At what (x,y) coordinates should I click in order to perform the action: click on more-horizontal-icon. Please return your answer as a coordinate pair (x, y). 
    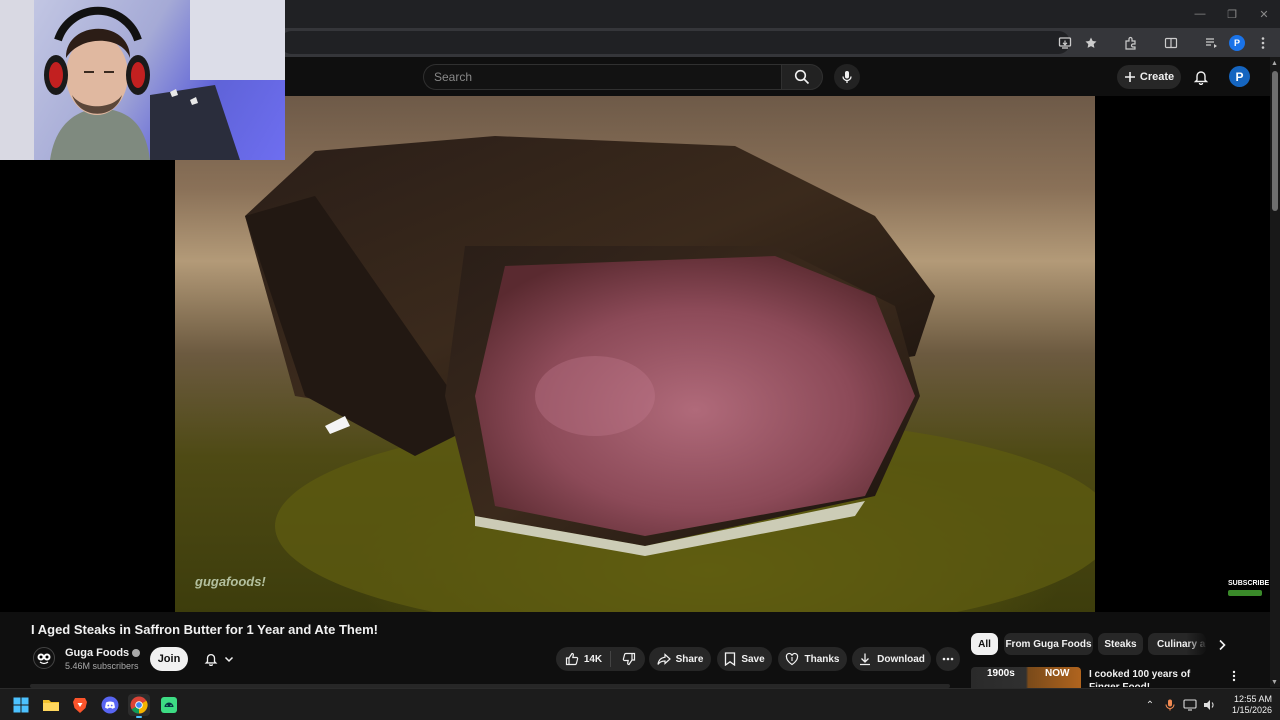
    Looking at the image, I should click on (948, 659).